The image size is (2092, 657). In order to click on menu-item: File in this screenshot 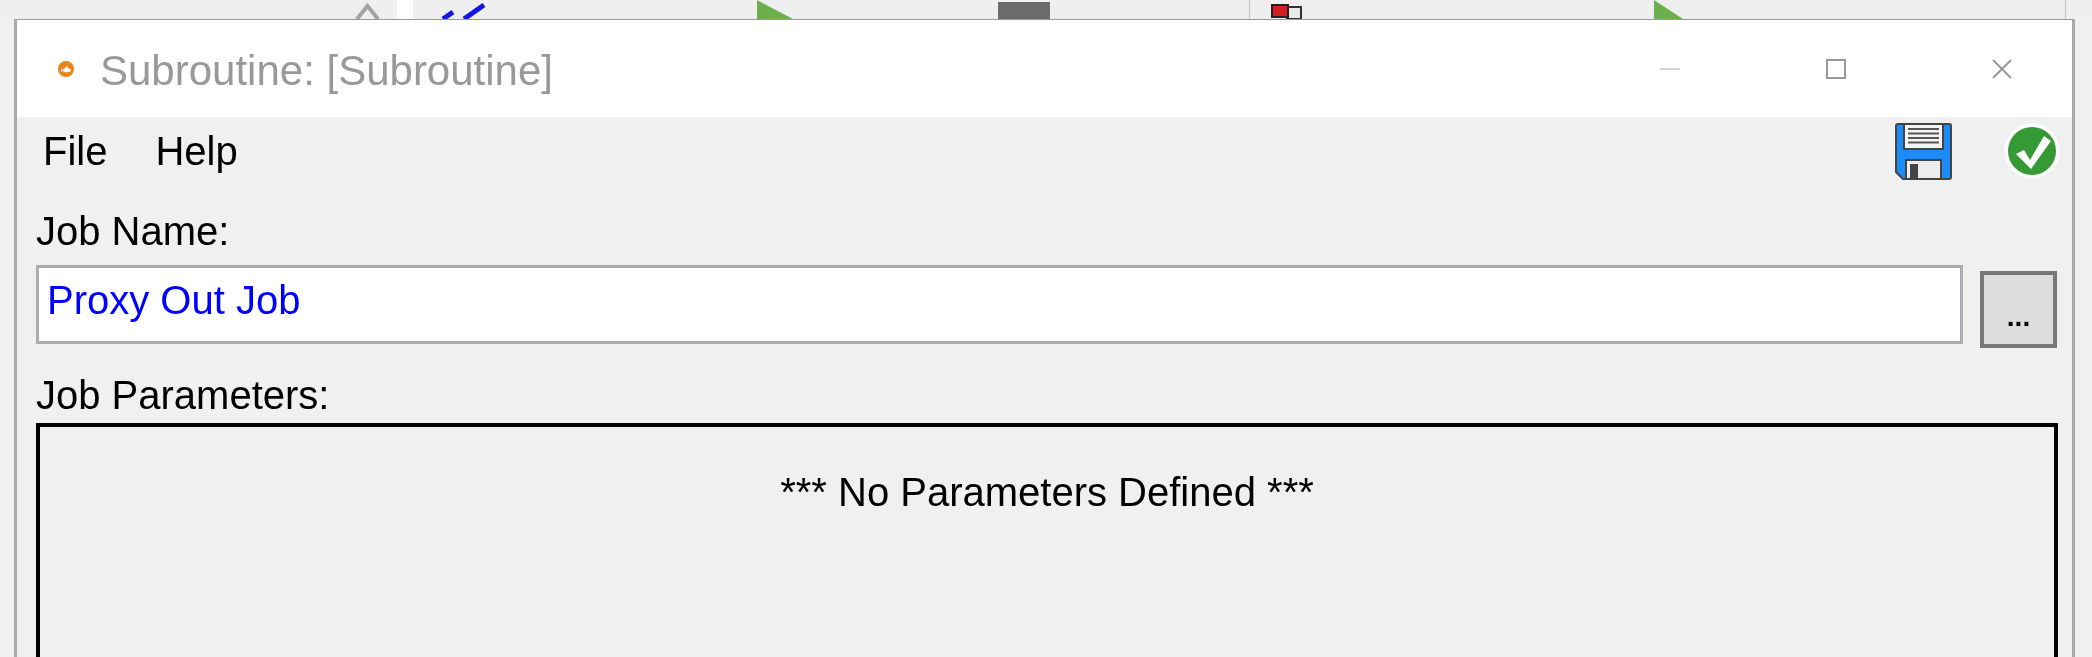, I will do `click(75, 151)`.